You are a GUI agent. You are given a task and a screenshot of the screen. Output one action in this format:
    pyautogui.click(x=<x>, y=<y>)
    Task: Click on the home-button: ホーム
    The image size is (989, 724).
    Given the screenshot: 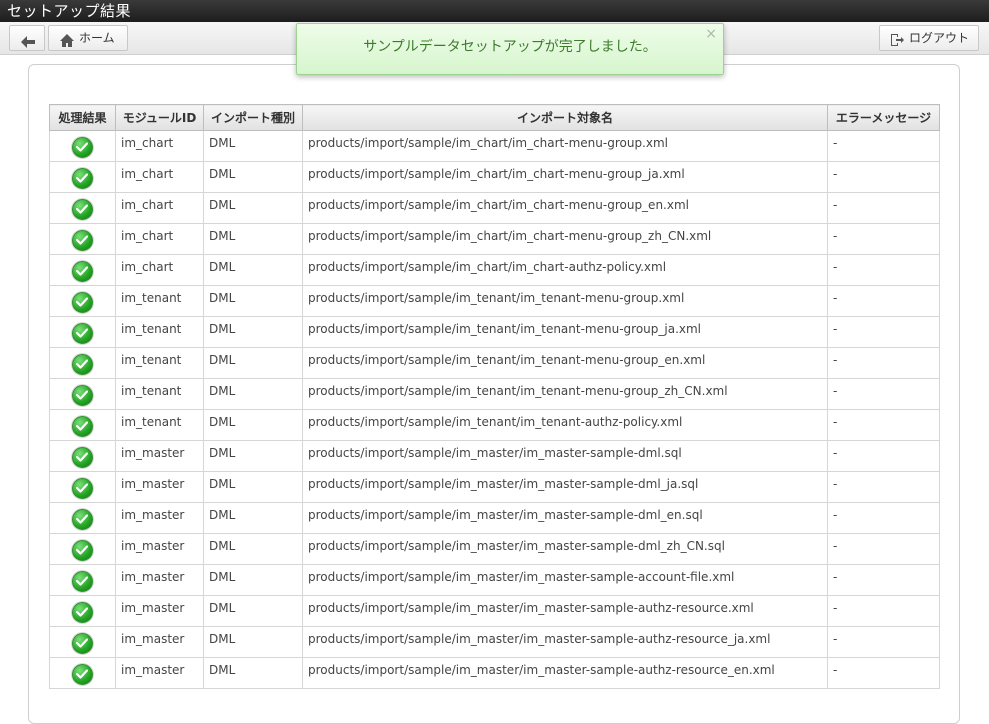 What is the action you would take?
    pyautogui.click(x=88, y=38)
    